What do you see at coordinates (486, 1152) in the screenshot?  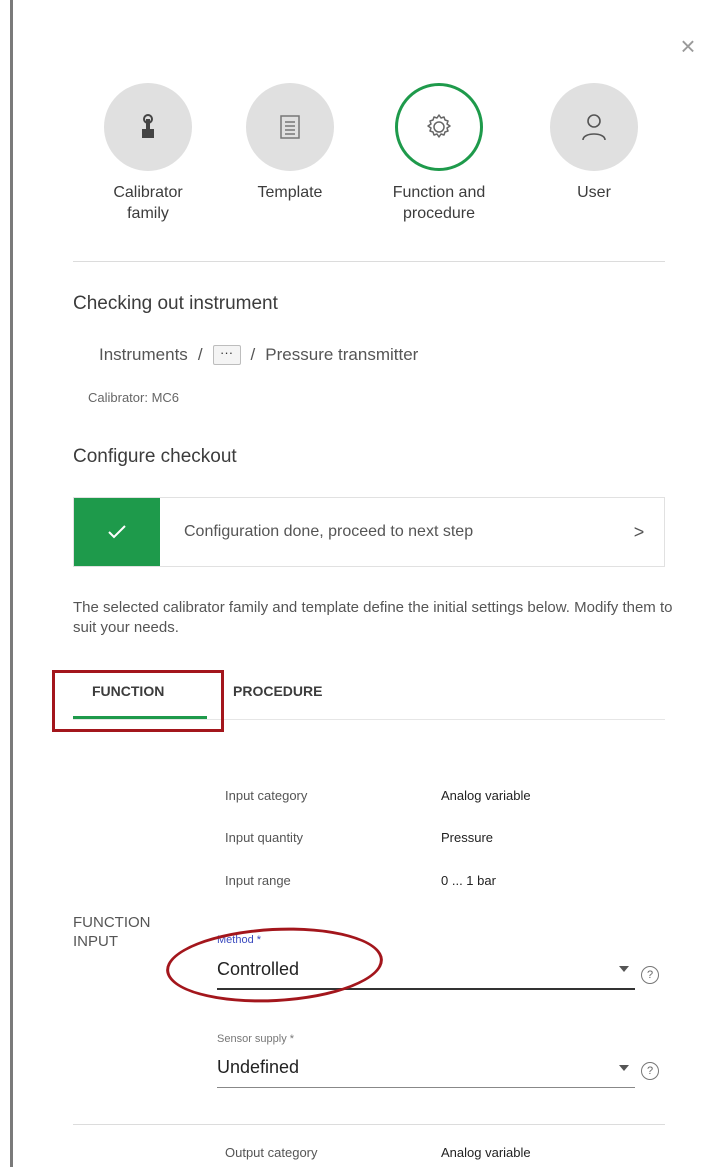 I see `output-category-value: Analog variable` at bounding box center [486, 1152].